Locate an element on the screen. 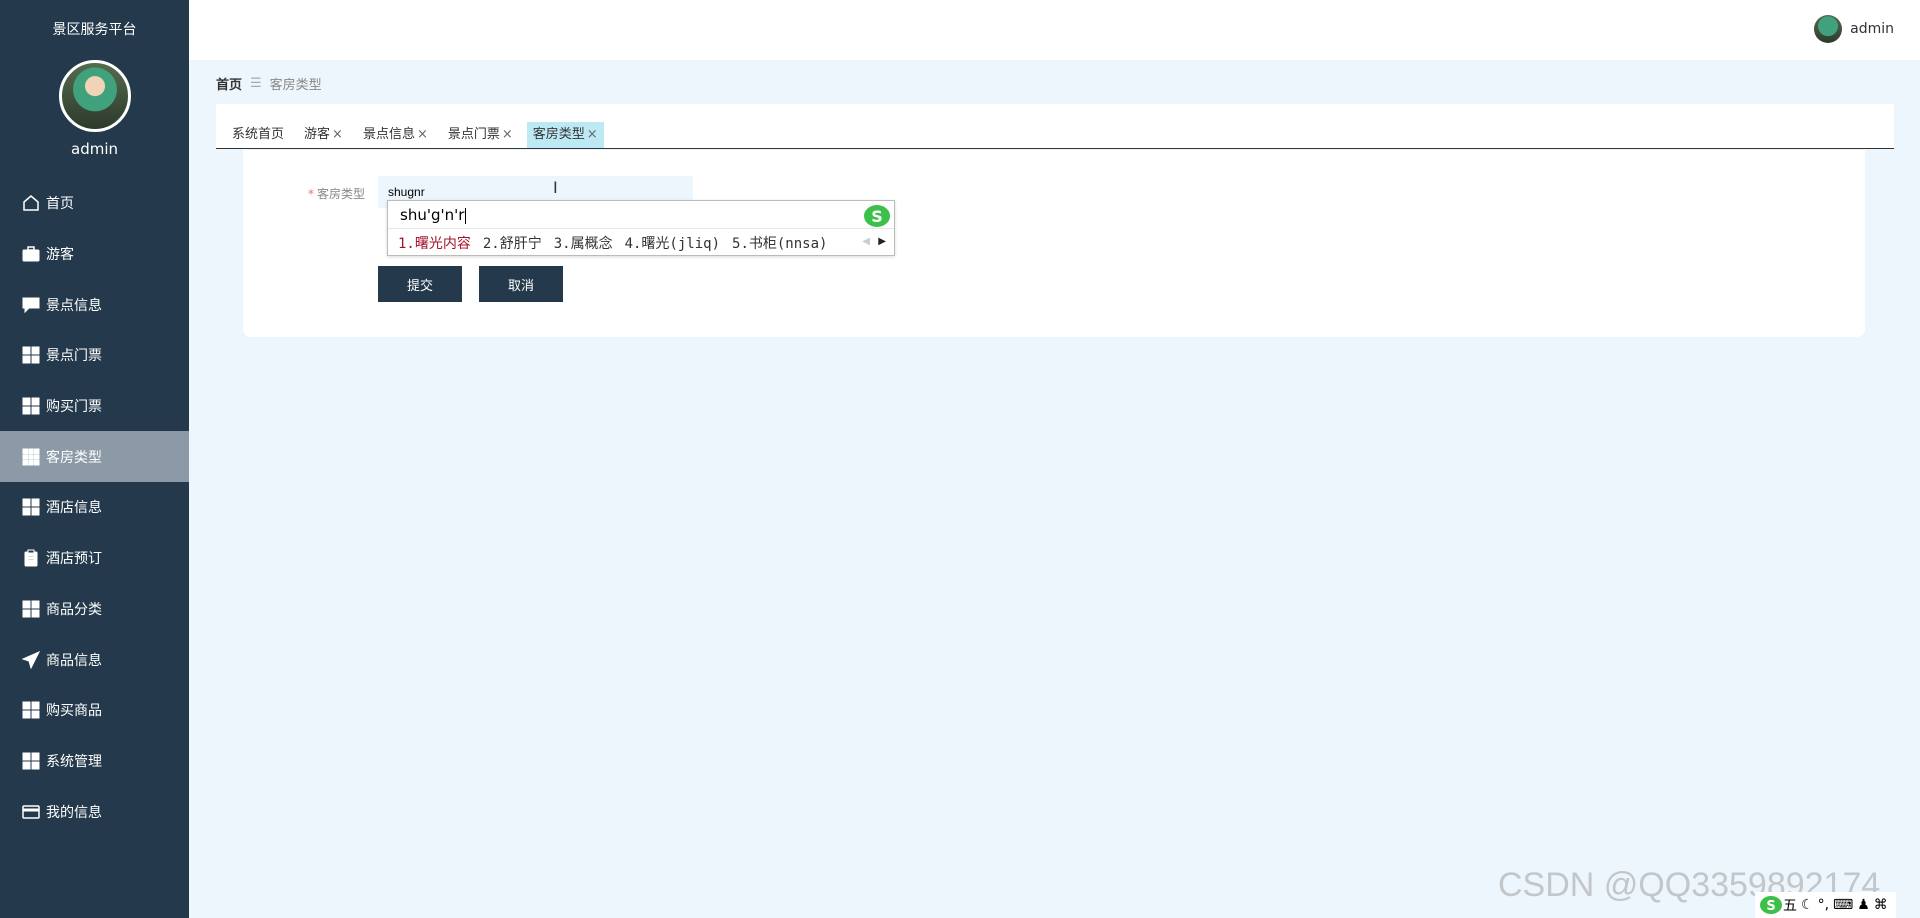 This screenshot has height=918, width=1920. ime-candidates: 1.曙光内容 2.舒肝宁 3.属概念 4.曙光(jliq) 5.书柜(nnsa) is located at coordinates (618, 243).